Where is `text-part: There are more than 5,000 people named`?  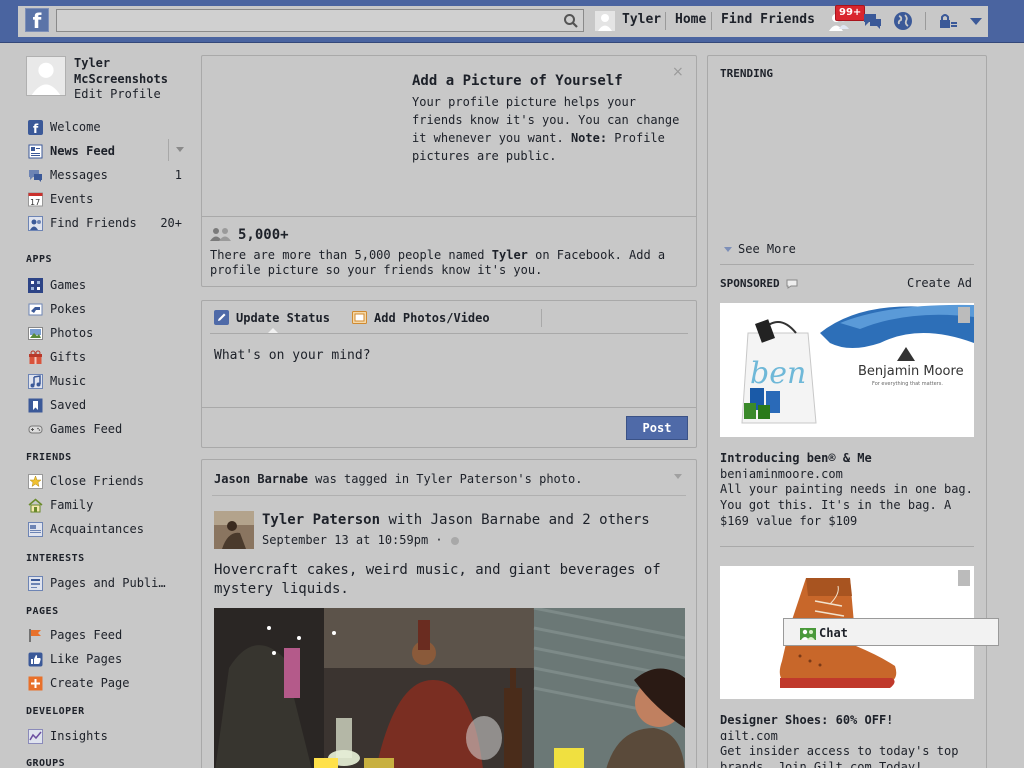 text-part: There are more than 5,000 people named is located at coordinates (351, 255).